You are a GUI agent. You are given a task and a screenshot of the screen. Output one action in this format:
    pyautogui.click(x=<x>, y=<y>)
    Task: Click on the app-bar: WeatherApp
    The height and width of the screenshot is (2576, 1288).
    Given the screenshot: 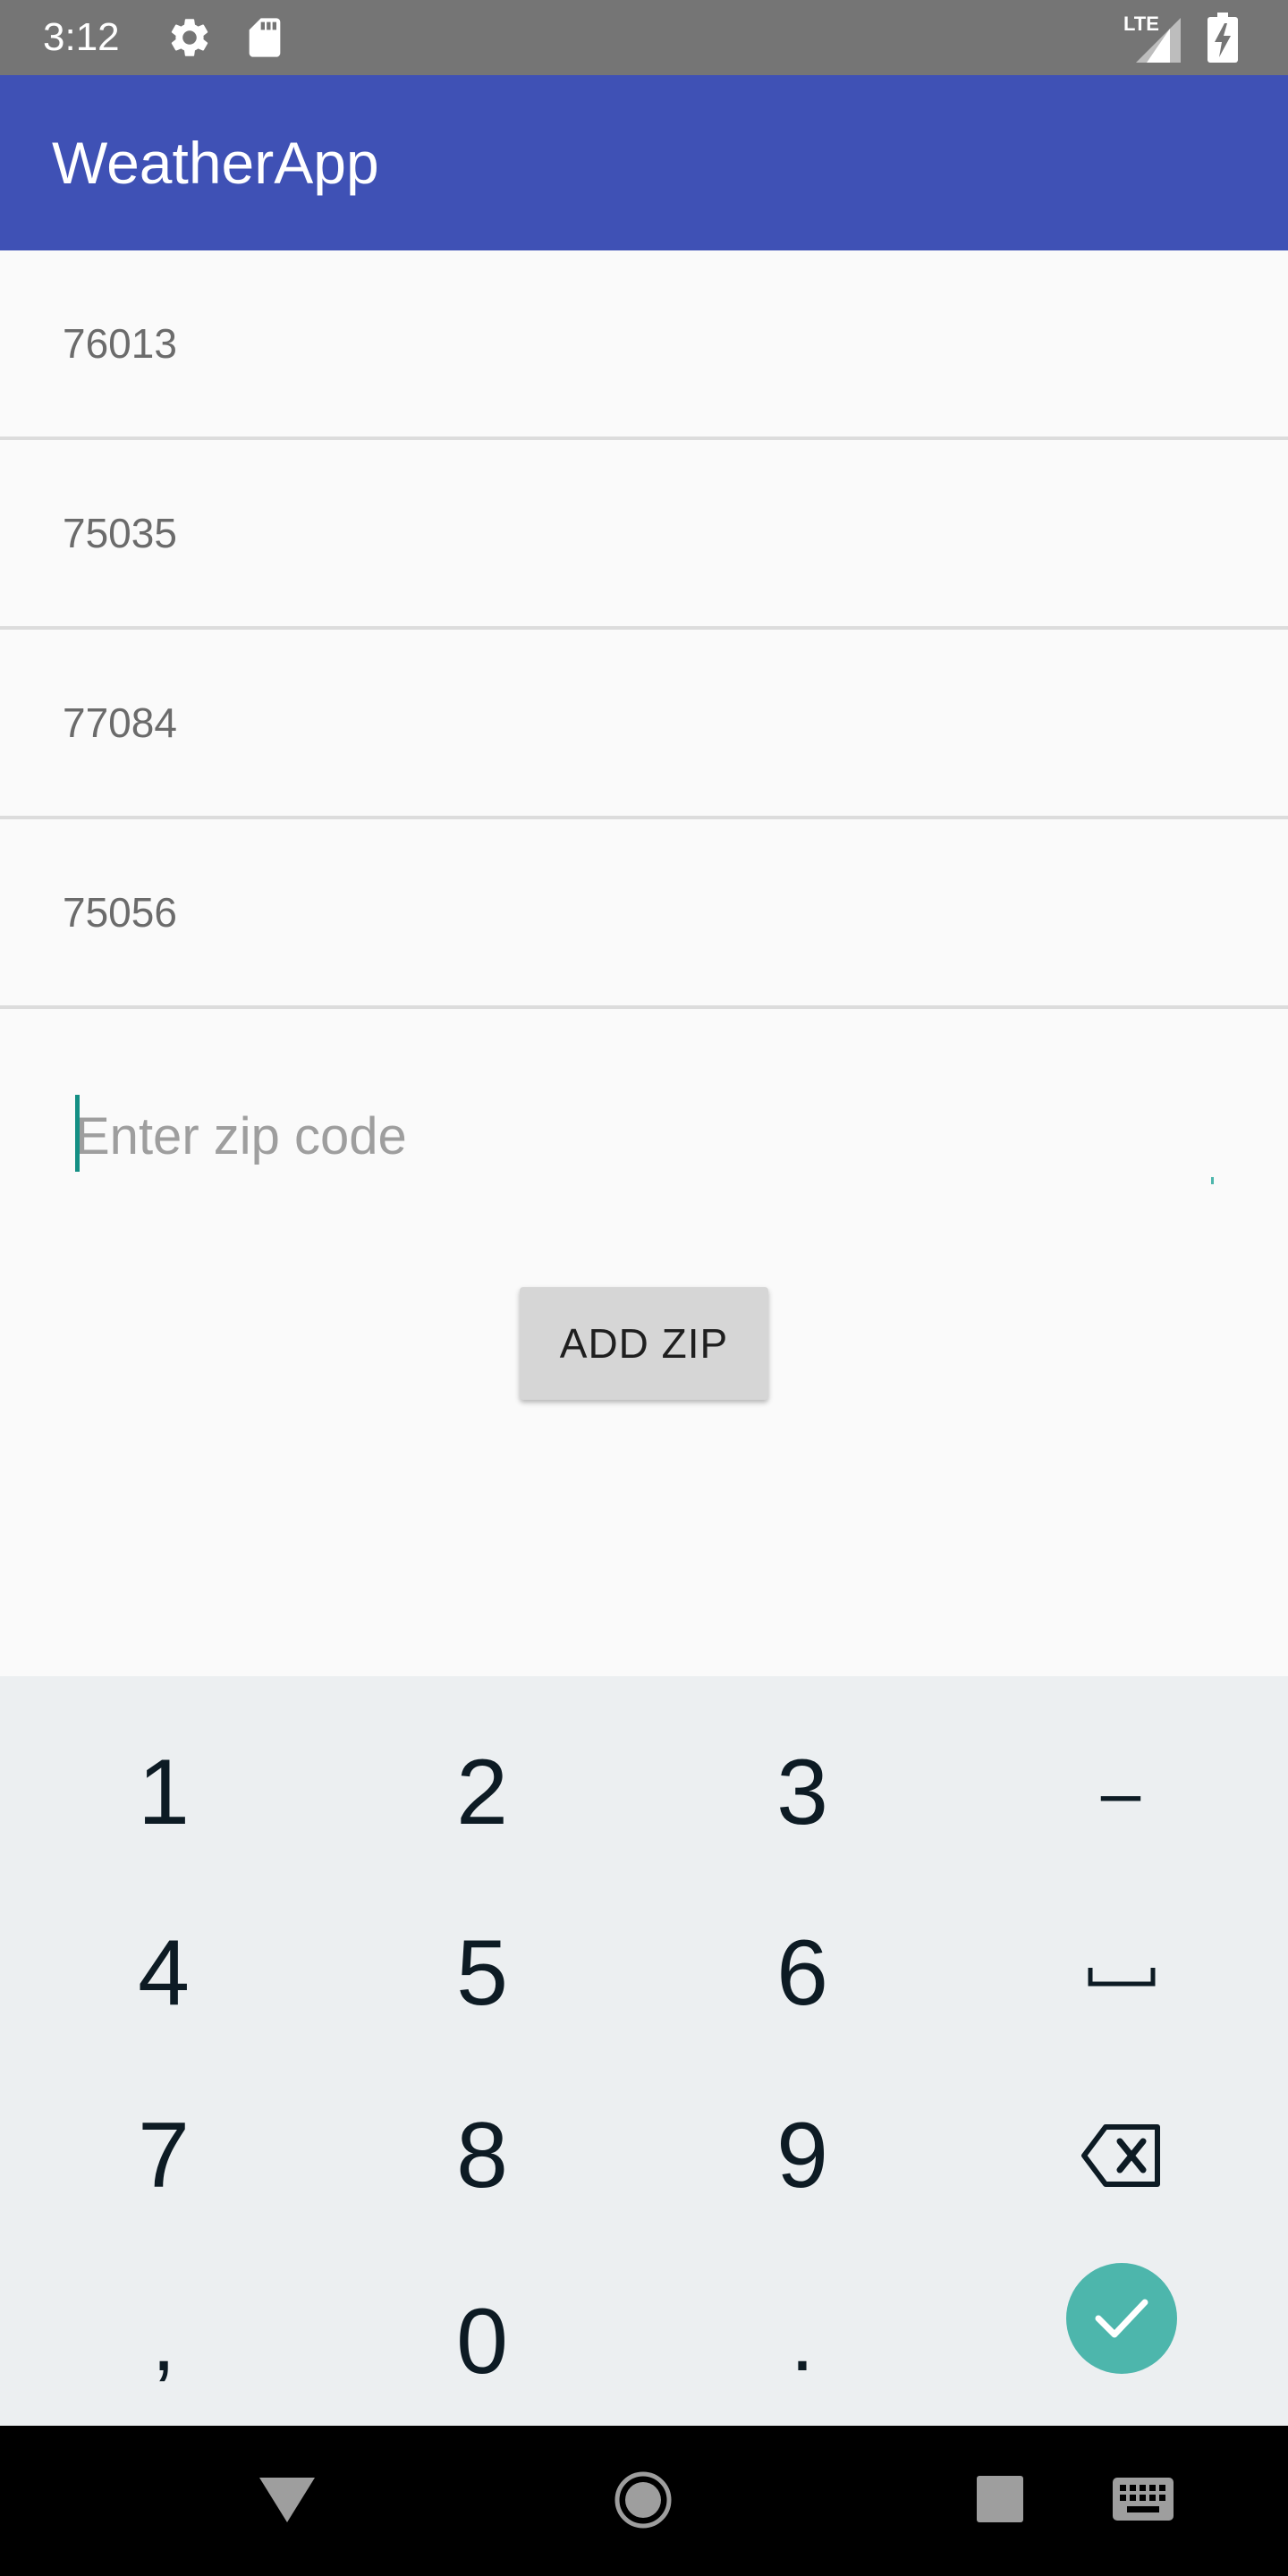 What is the action you would take?
    pyautogui.click(x=644, y=162)
    